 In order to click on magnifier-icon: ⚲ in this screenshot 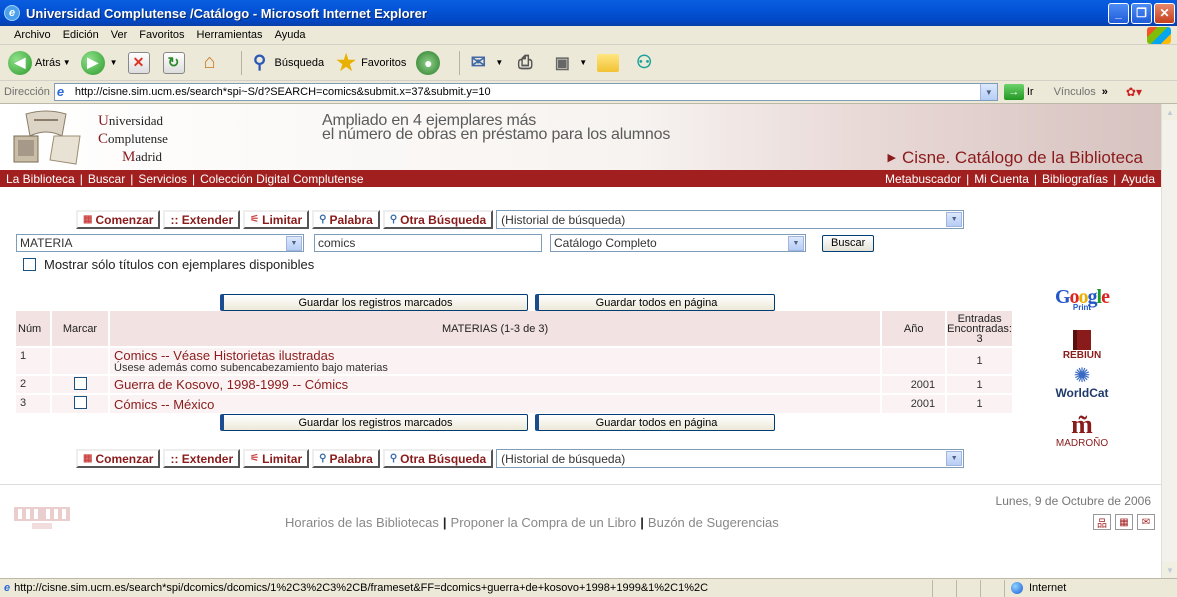, I will do `click(393, 458)`.